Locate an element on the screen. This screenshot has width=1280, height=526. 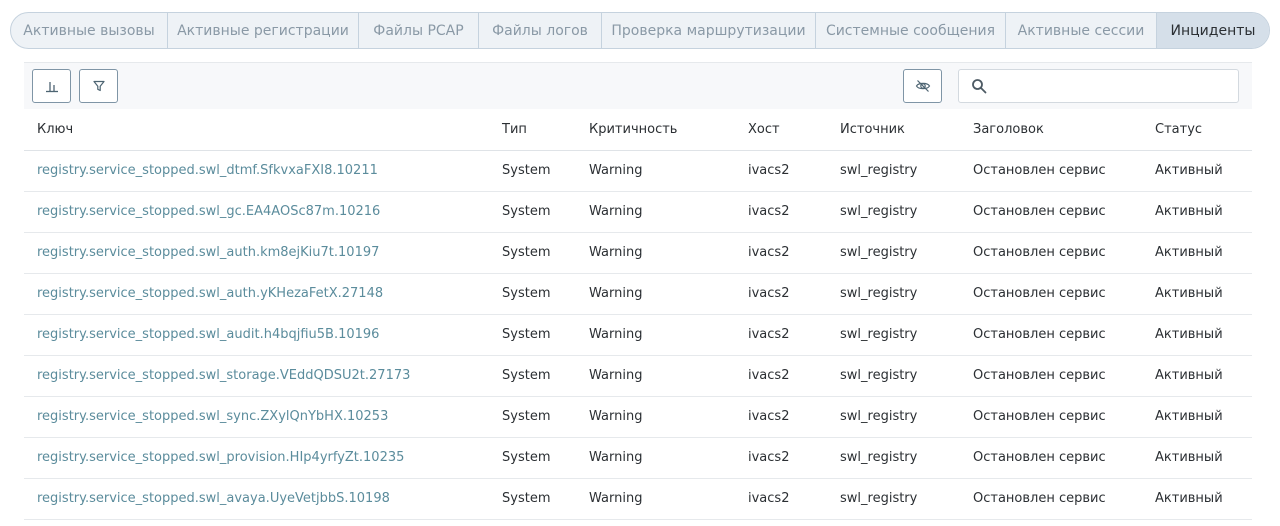
filter-button is located at coordinates (98, 86).